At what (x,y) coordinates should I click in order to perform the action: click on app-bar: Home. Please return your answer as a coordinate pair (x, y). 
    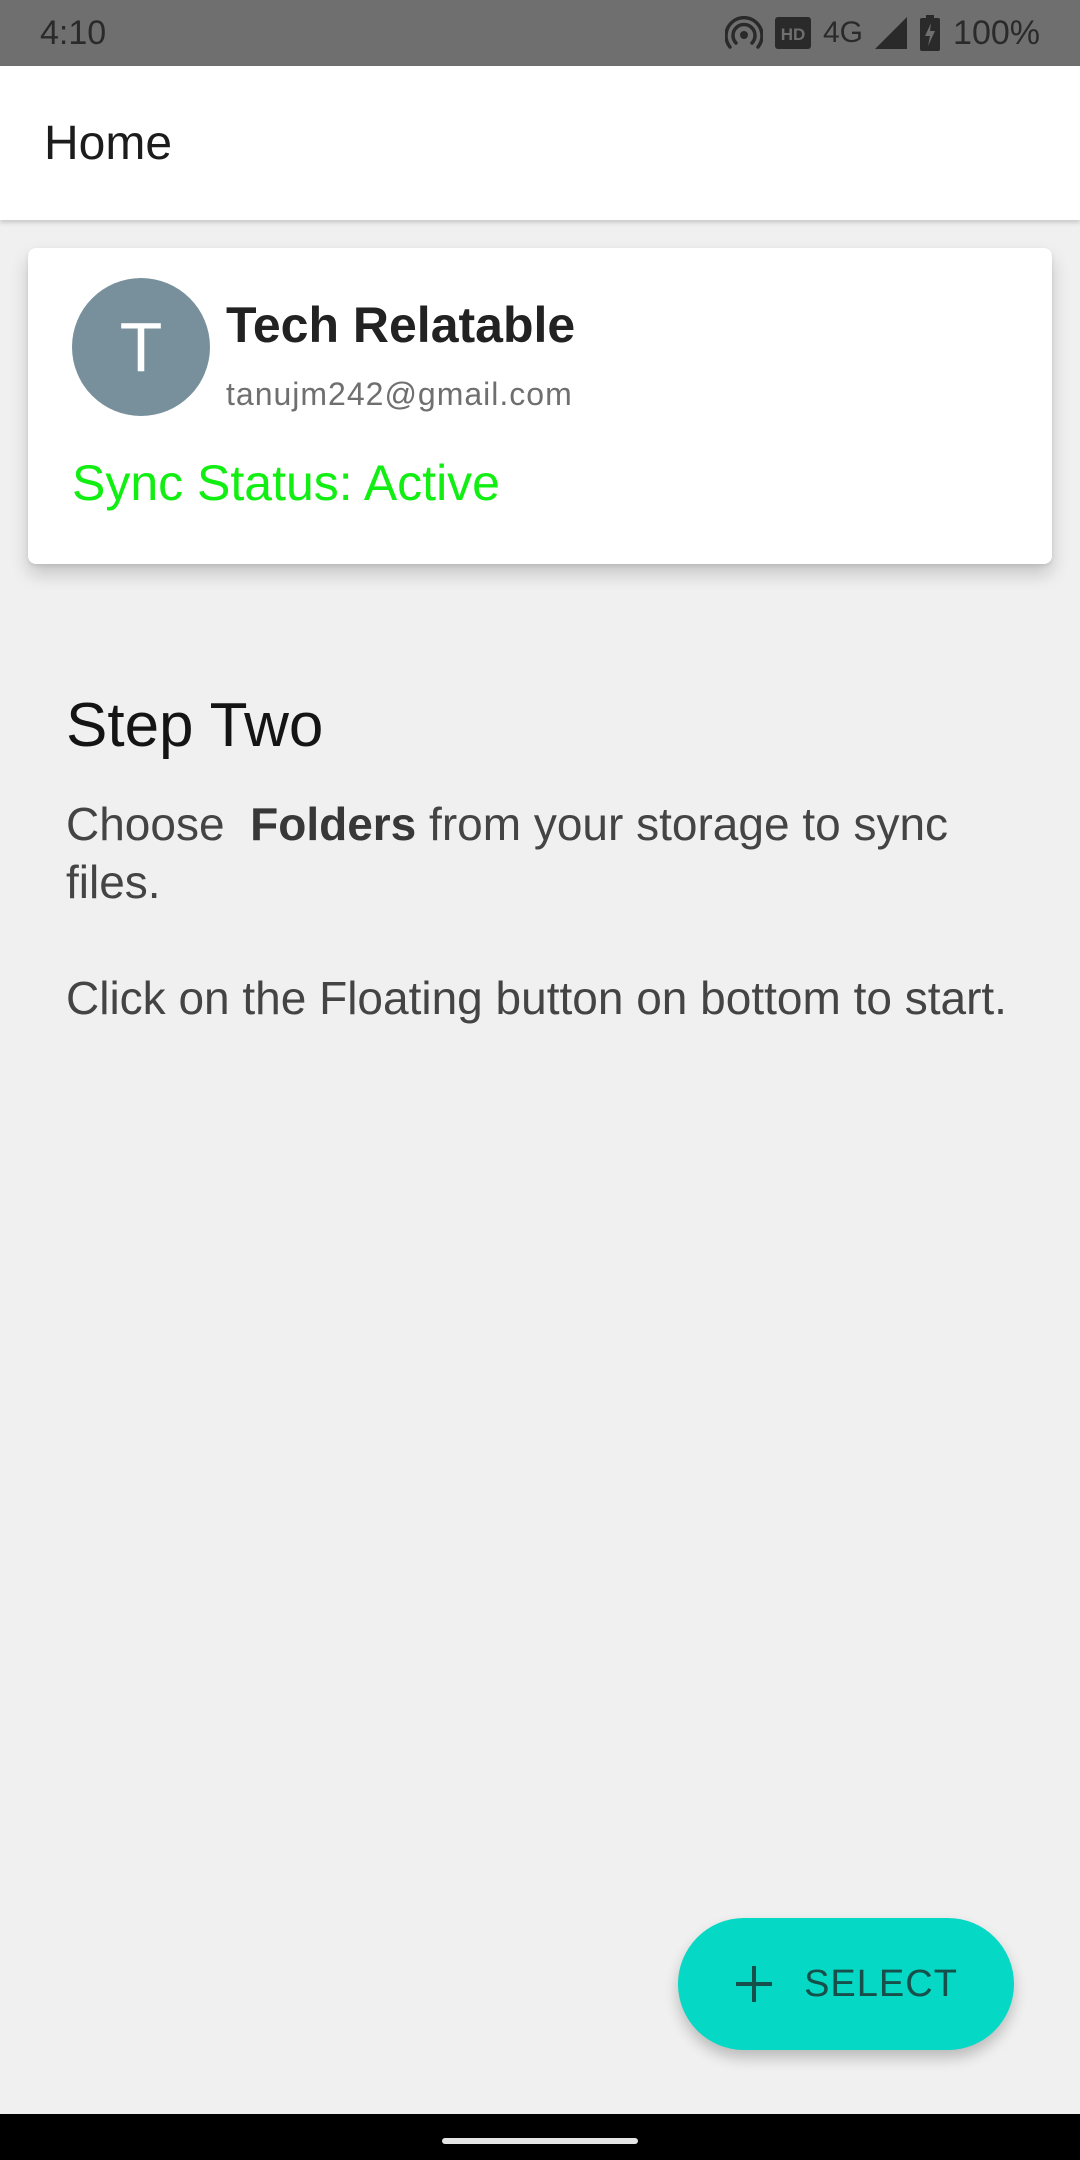
    Looking at the image, I should click on (540, 143).